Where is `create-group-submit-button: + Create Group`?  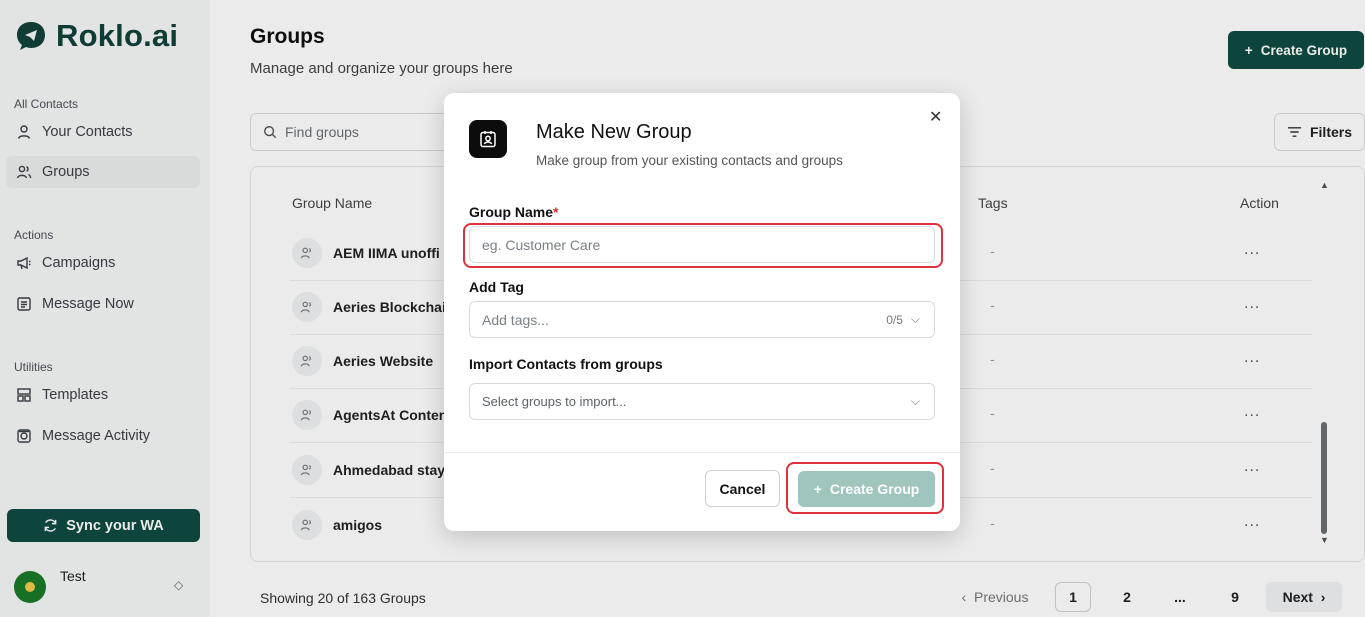
create-group-submit-button: + Create Group is located at coordinates (866, 489).